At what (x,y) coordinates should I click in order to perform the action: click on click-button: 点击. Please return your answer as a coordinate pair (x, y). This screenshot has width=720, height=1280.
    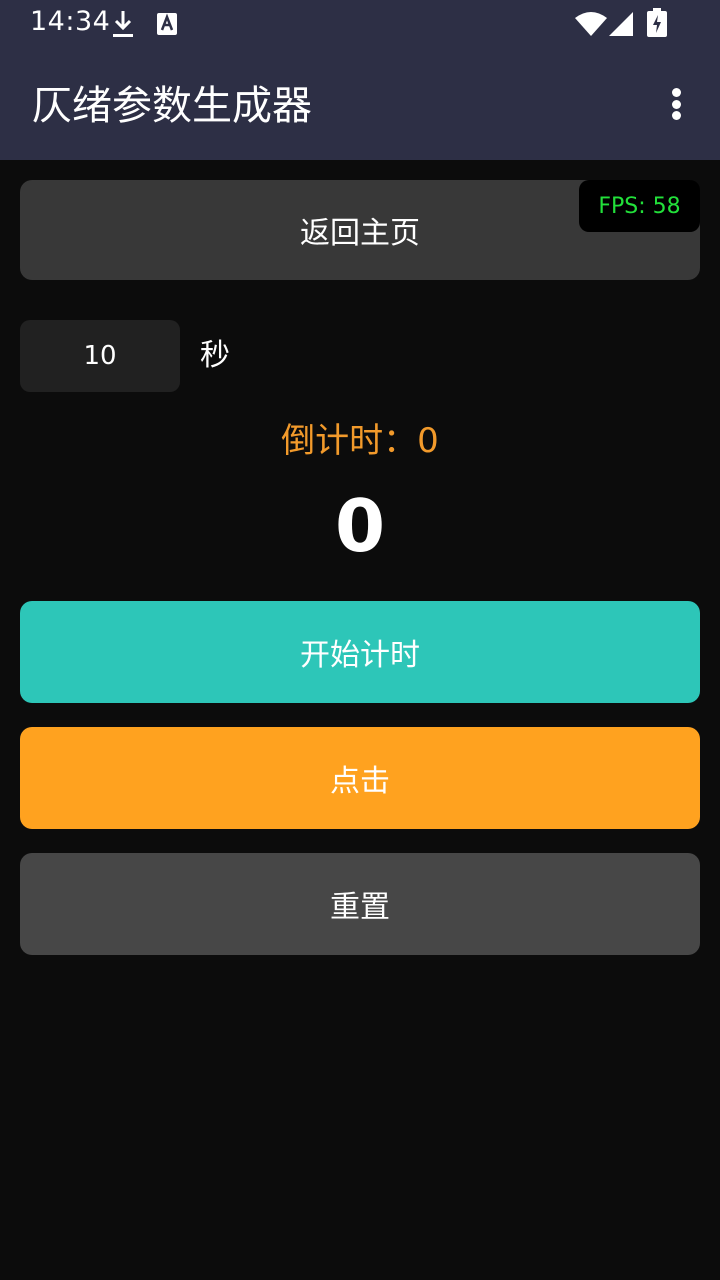
    Looking at the image, I should click on (360, 778).